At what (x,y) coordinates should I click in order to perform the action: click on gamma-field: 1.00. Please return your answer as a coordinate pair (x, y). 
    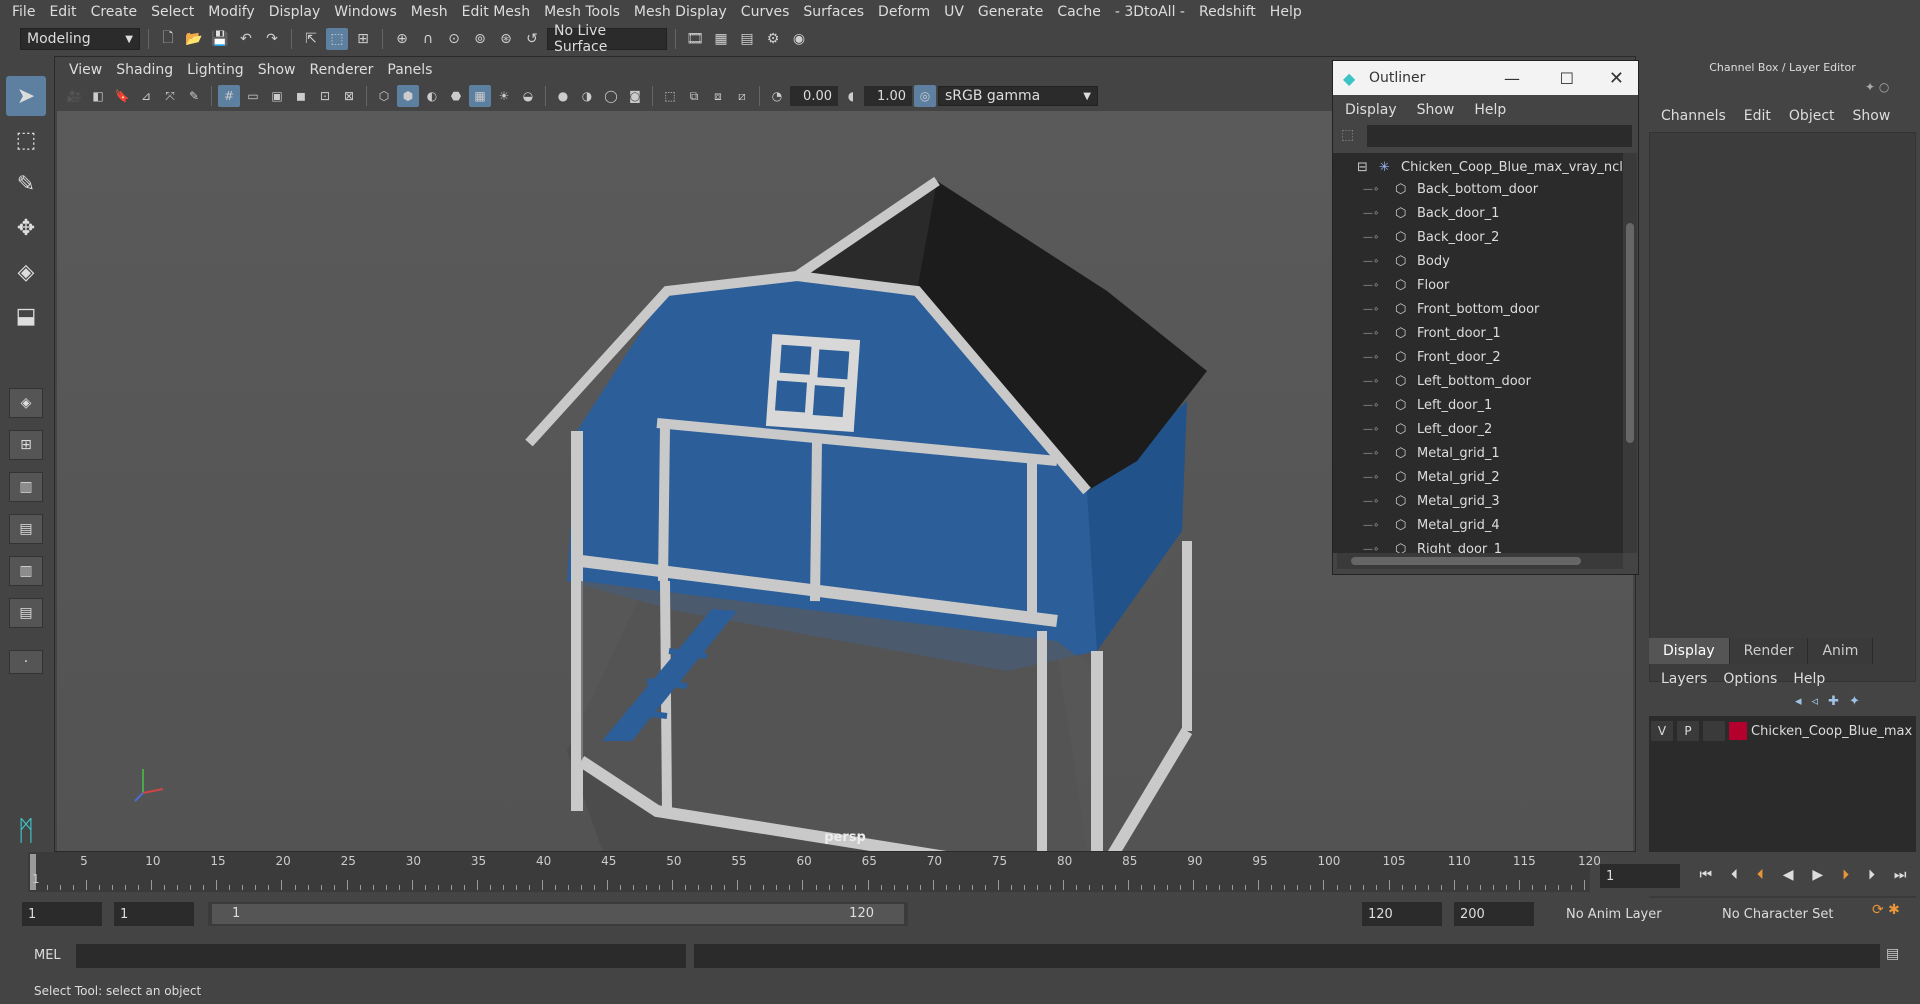
    Looking at the image, I should click on (888, 96).